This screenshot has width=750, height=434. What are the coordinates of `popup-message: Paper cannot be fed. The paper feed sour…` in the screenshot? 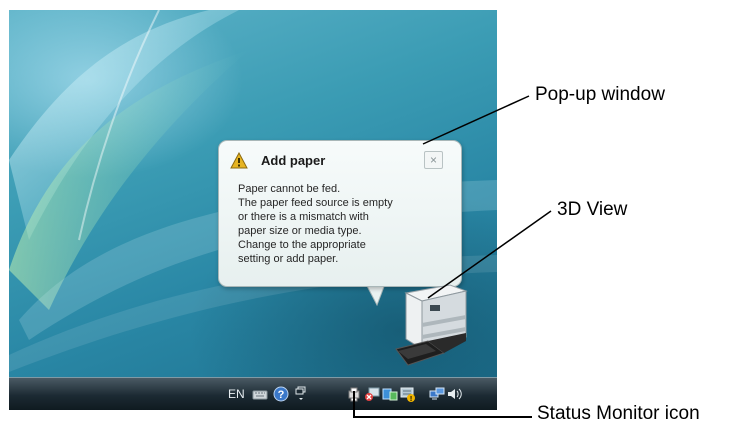 It's located at (315, 224).